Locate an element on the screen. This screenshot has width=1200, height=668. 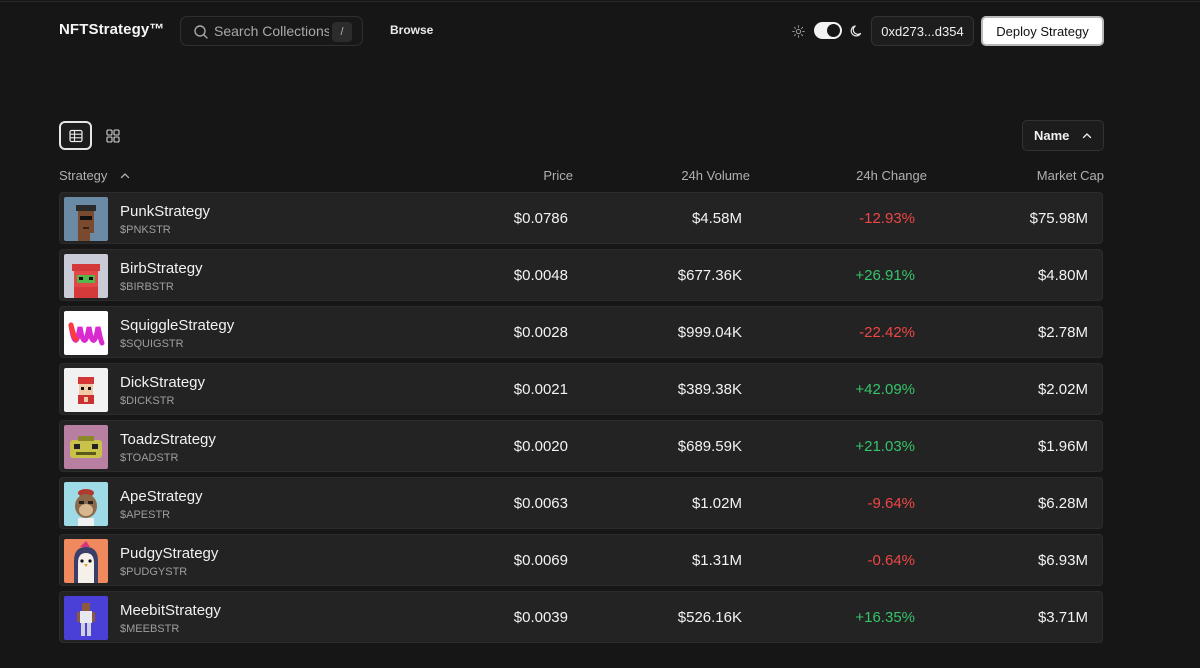
strategy-ticker: $BIRBSTR is located at coordinates (147, 287).